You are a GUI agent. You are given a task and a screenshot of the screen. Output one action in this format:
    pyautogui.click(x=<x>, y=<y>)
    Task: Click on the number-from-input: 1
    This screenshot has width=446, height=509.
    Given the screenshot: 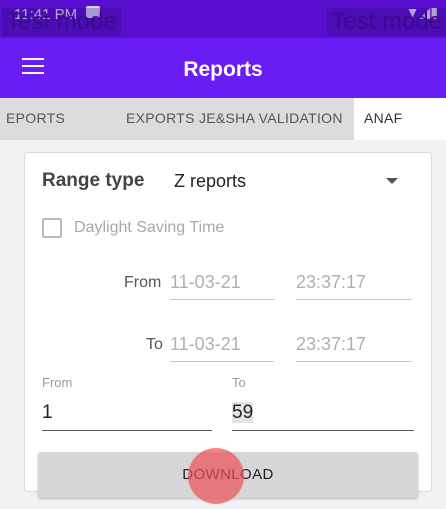 What is the action you would take?
    pyautogui.click(x=127, y=416)
    